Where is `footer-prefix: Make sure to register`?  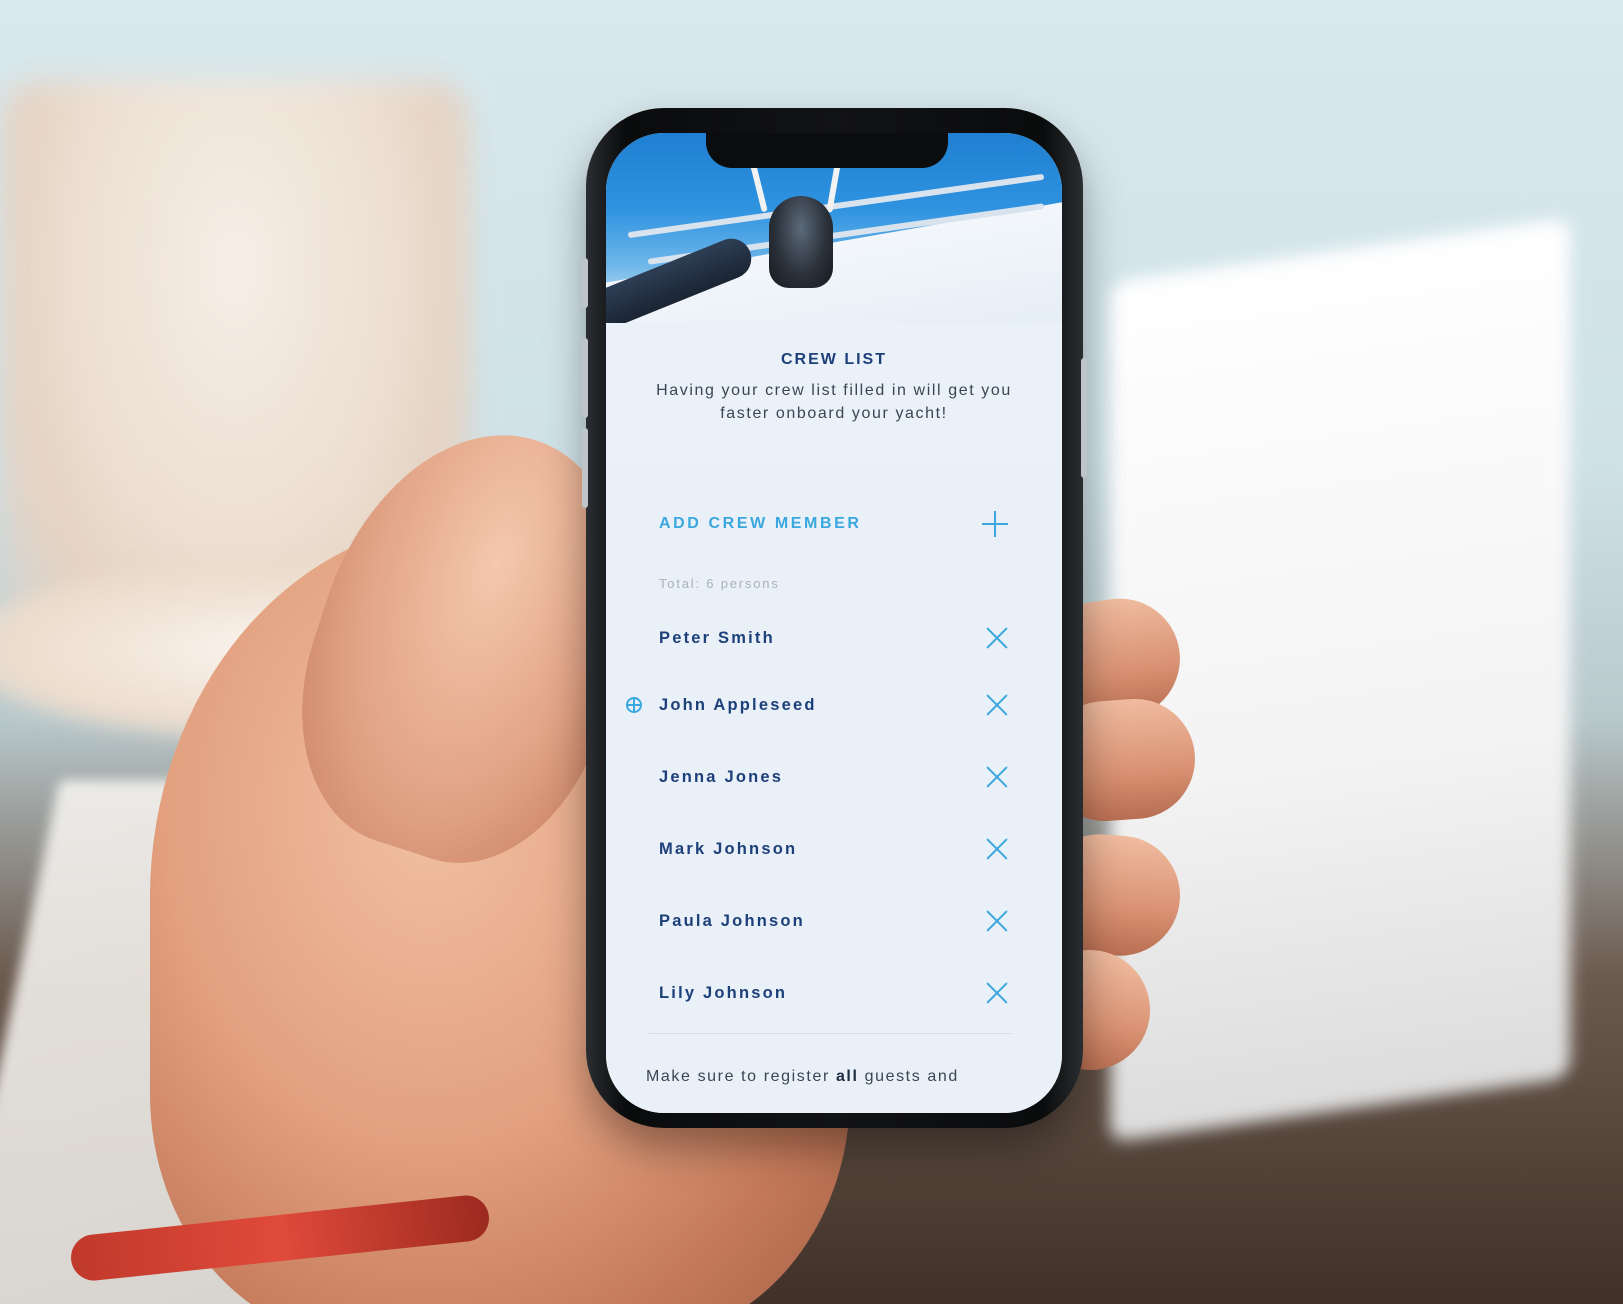
footer-prefix: Make sure to register is located at coordinates (741, 1076).